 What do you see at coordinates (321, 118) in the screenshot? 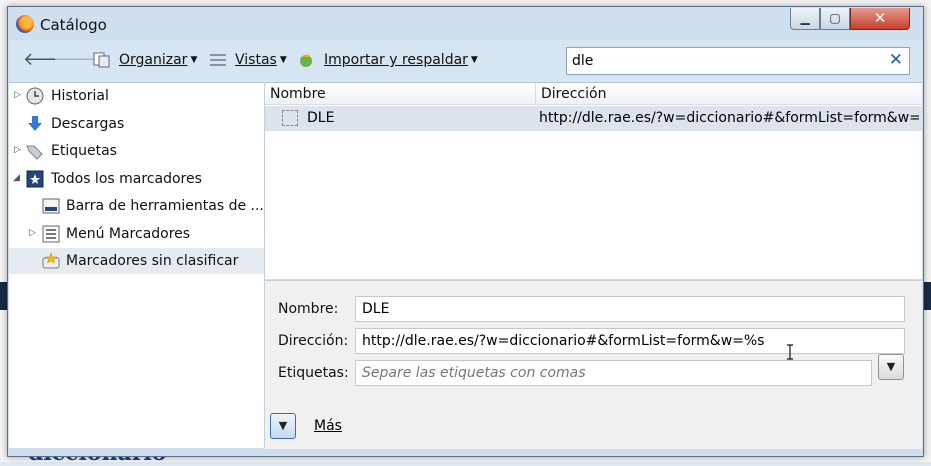
I see `cell-name: DLE` at bounding box center [321, 118].